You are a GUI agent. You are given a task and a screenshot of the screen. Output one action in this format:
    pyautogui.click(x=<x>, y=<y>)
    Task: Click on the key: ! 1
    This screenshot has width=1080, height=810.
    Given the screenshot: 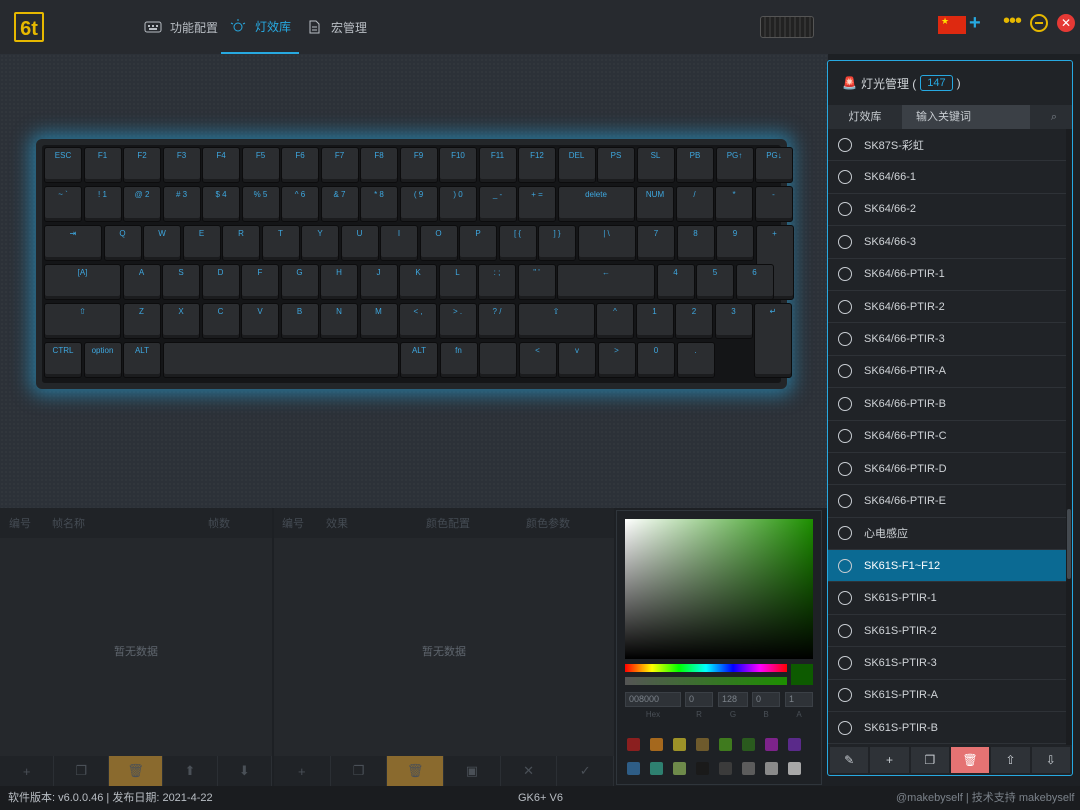 What is the action you would take?
    pyautogui.click(x=102, y=204)
    